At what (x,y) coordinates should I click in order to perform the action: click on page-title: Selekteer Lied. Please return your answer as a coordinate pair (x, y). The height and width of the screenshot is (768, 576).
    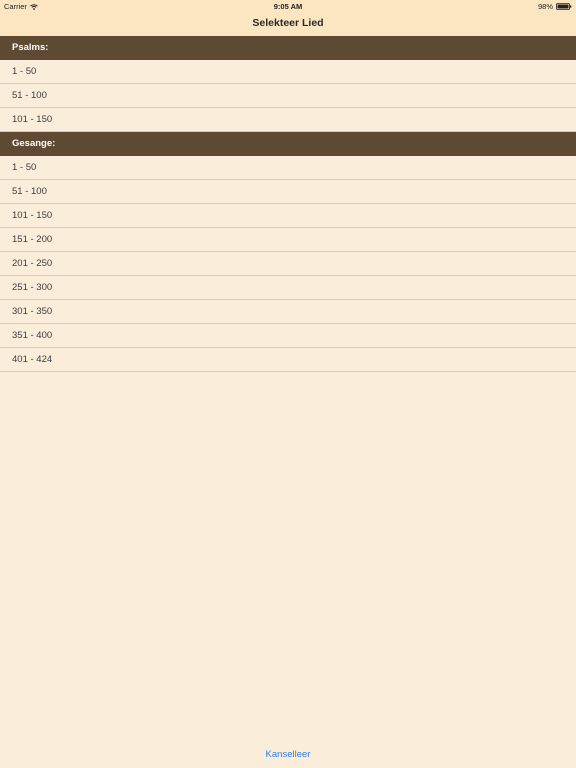
    Looking at the image, I should click on (288, 23).